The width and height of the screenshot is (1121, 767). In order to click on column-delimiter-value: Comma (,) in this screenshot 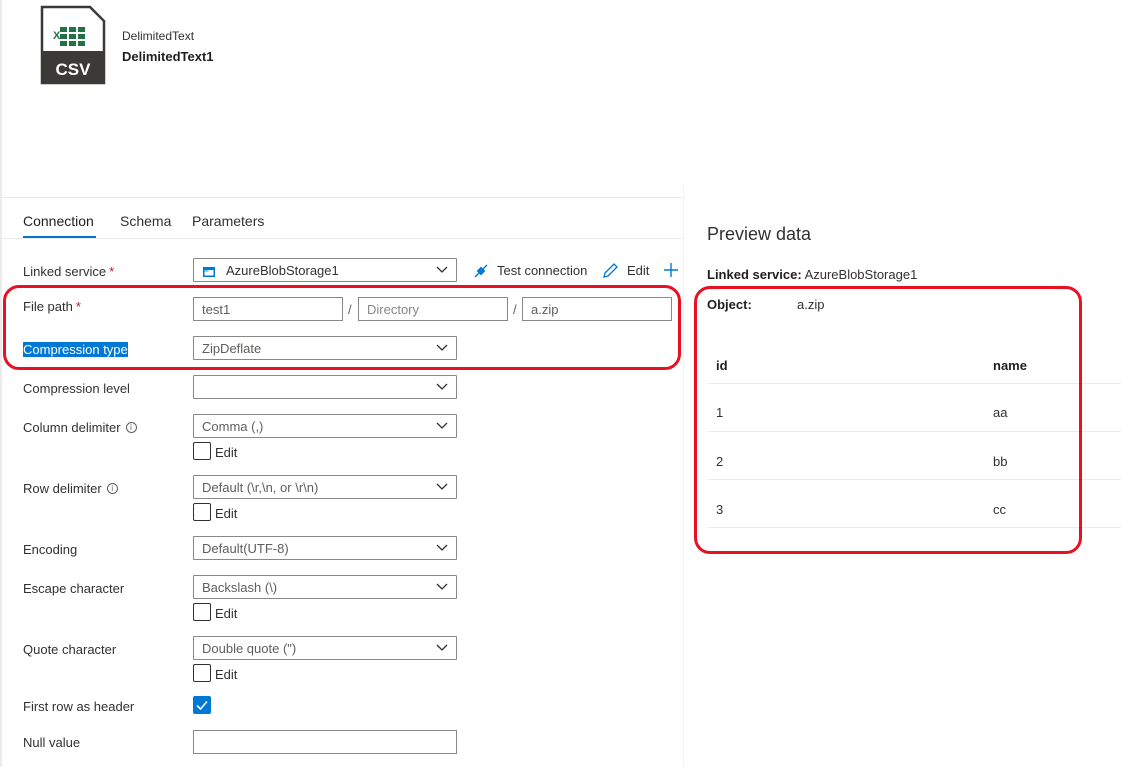, I will do `click(233, 426)`.